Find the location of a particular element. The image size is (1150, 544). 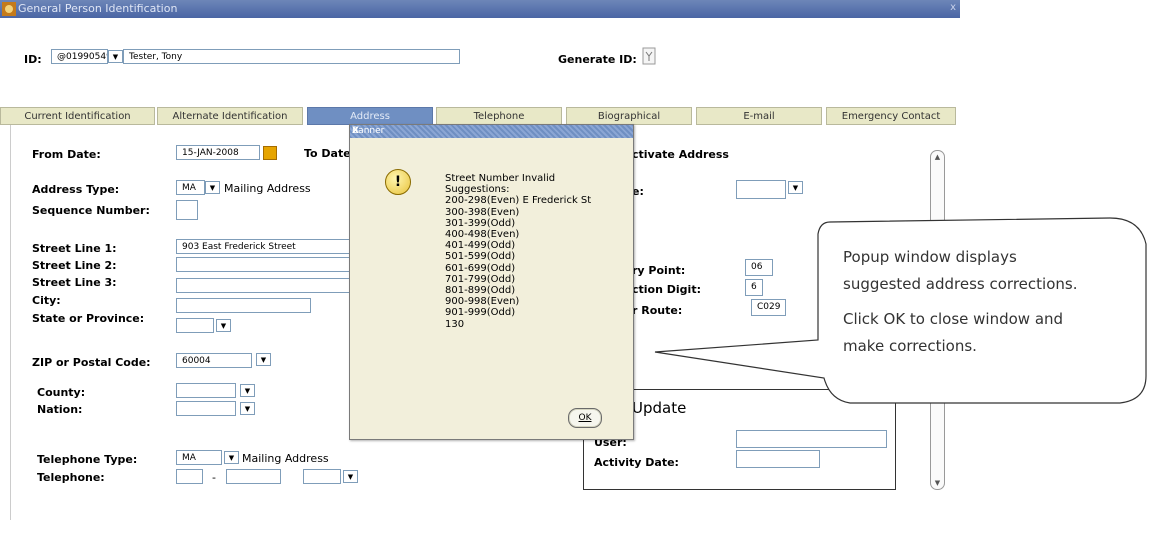

message-line: 400-498(Even) is located at coordinates (482, 235).